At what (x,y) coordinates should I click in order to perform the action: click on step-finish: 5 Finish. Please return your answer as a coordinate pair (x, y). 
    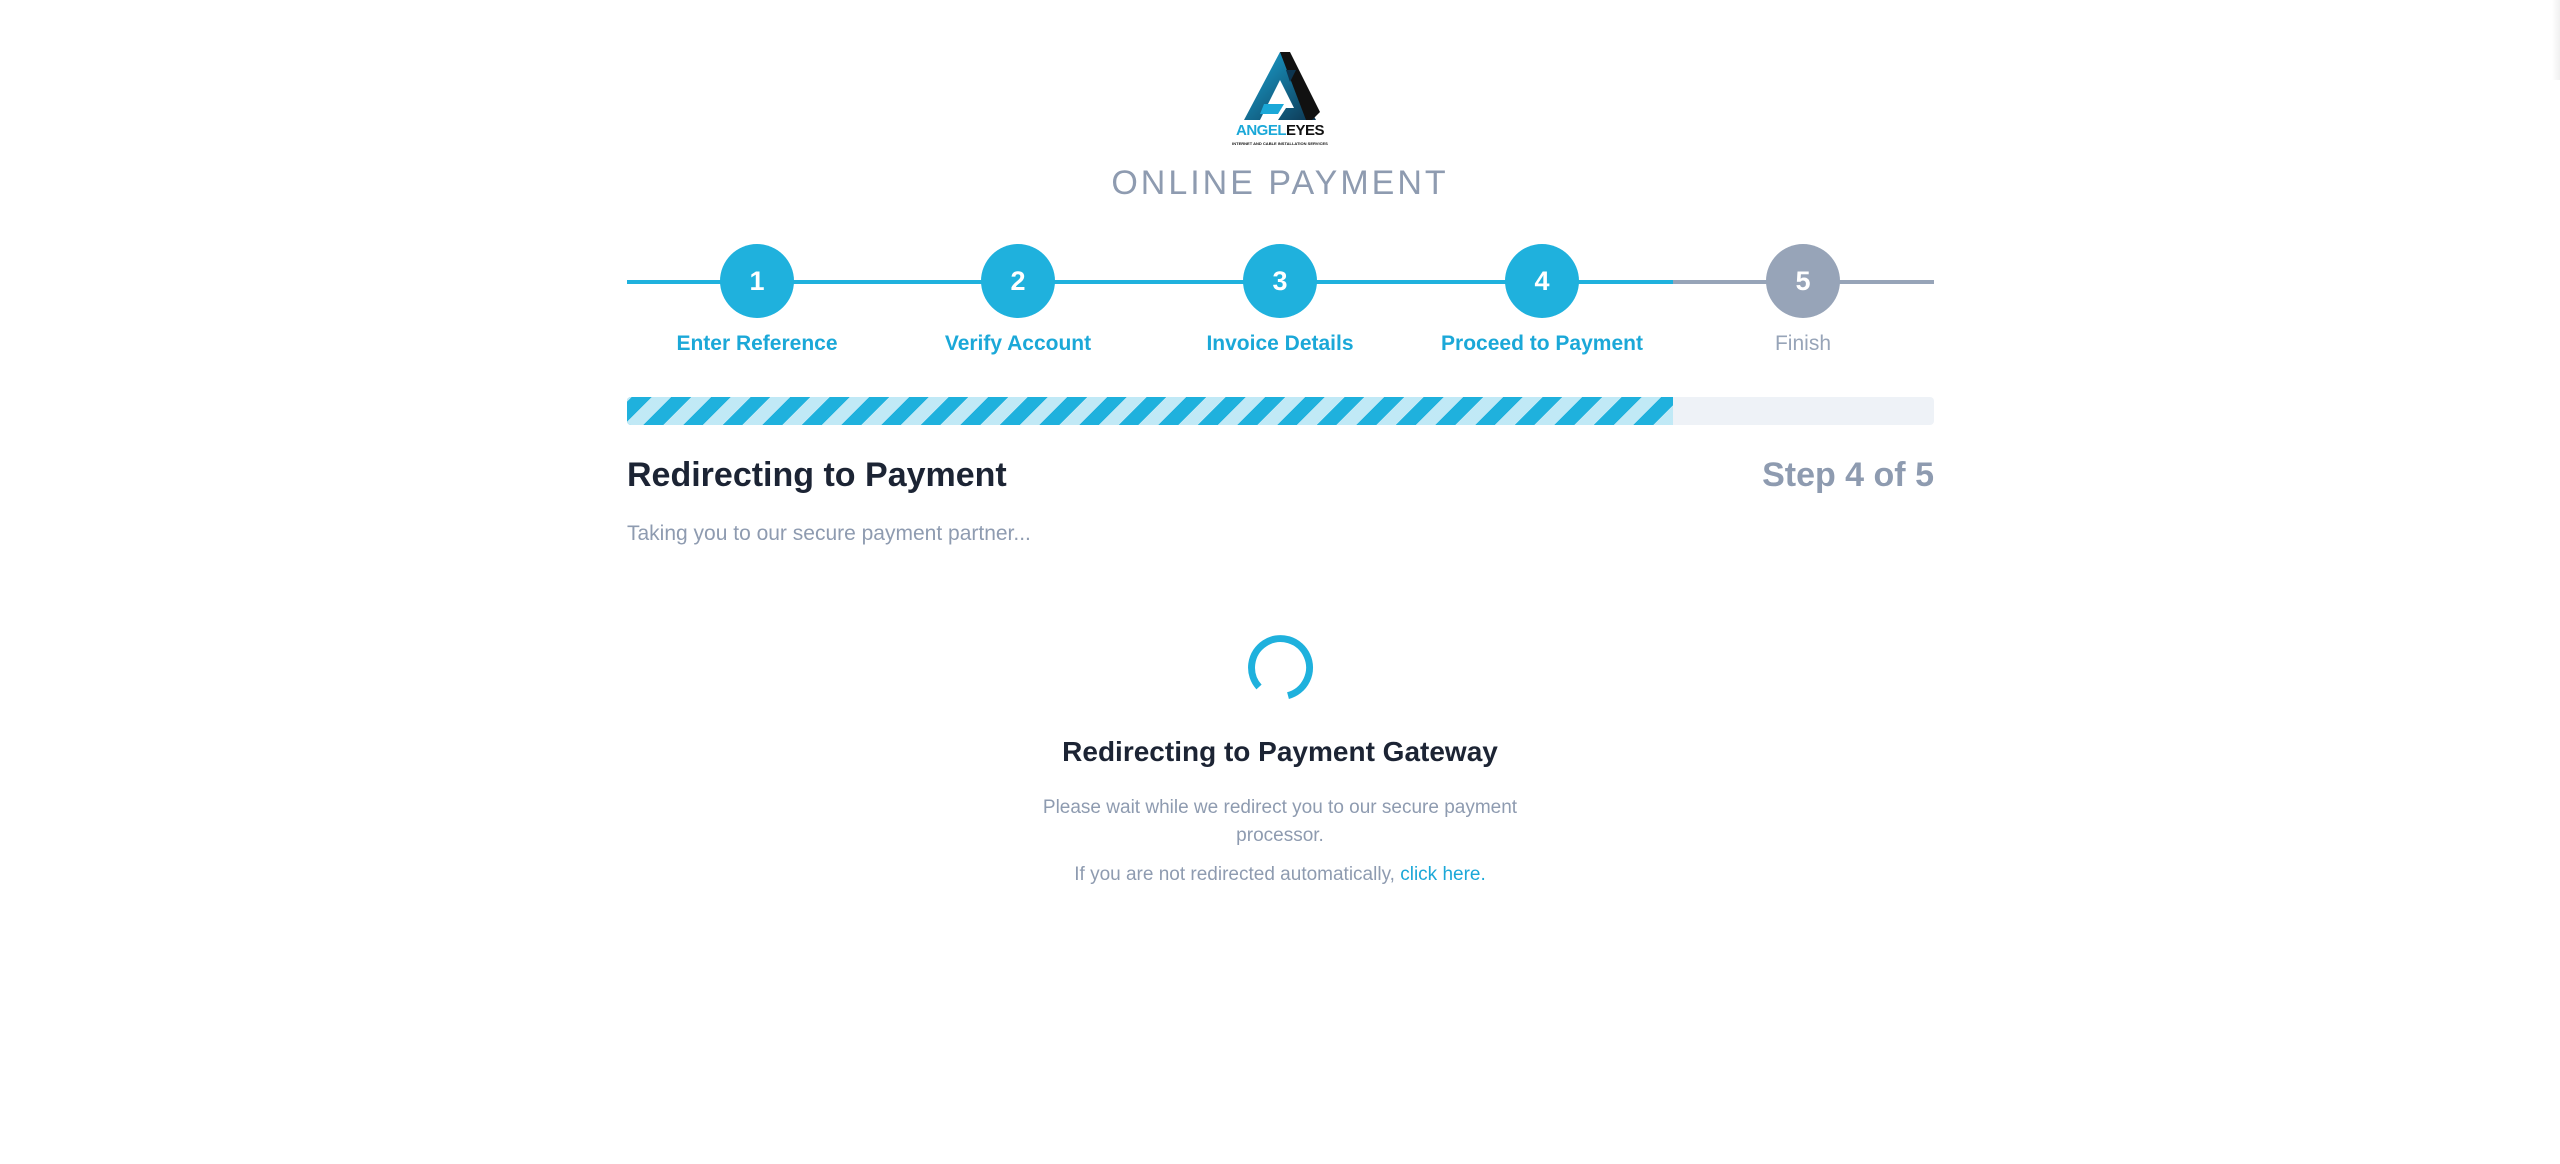
    Looking at the image, I should click on (1803, 300).